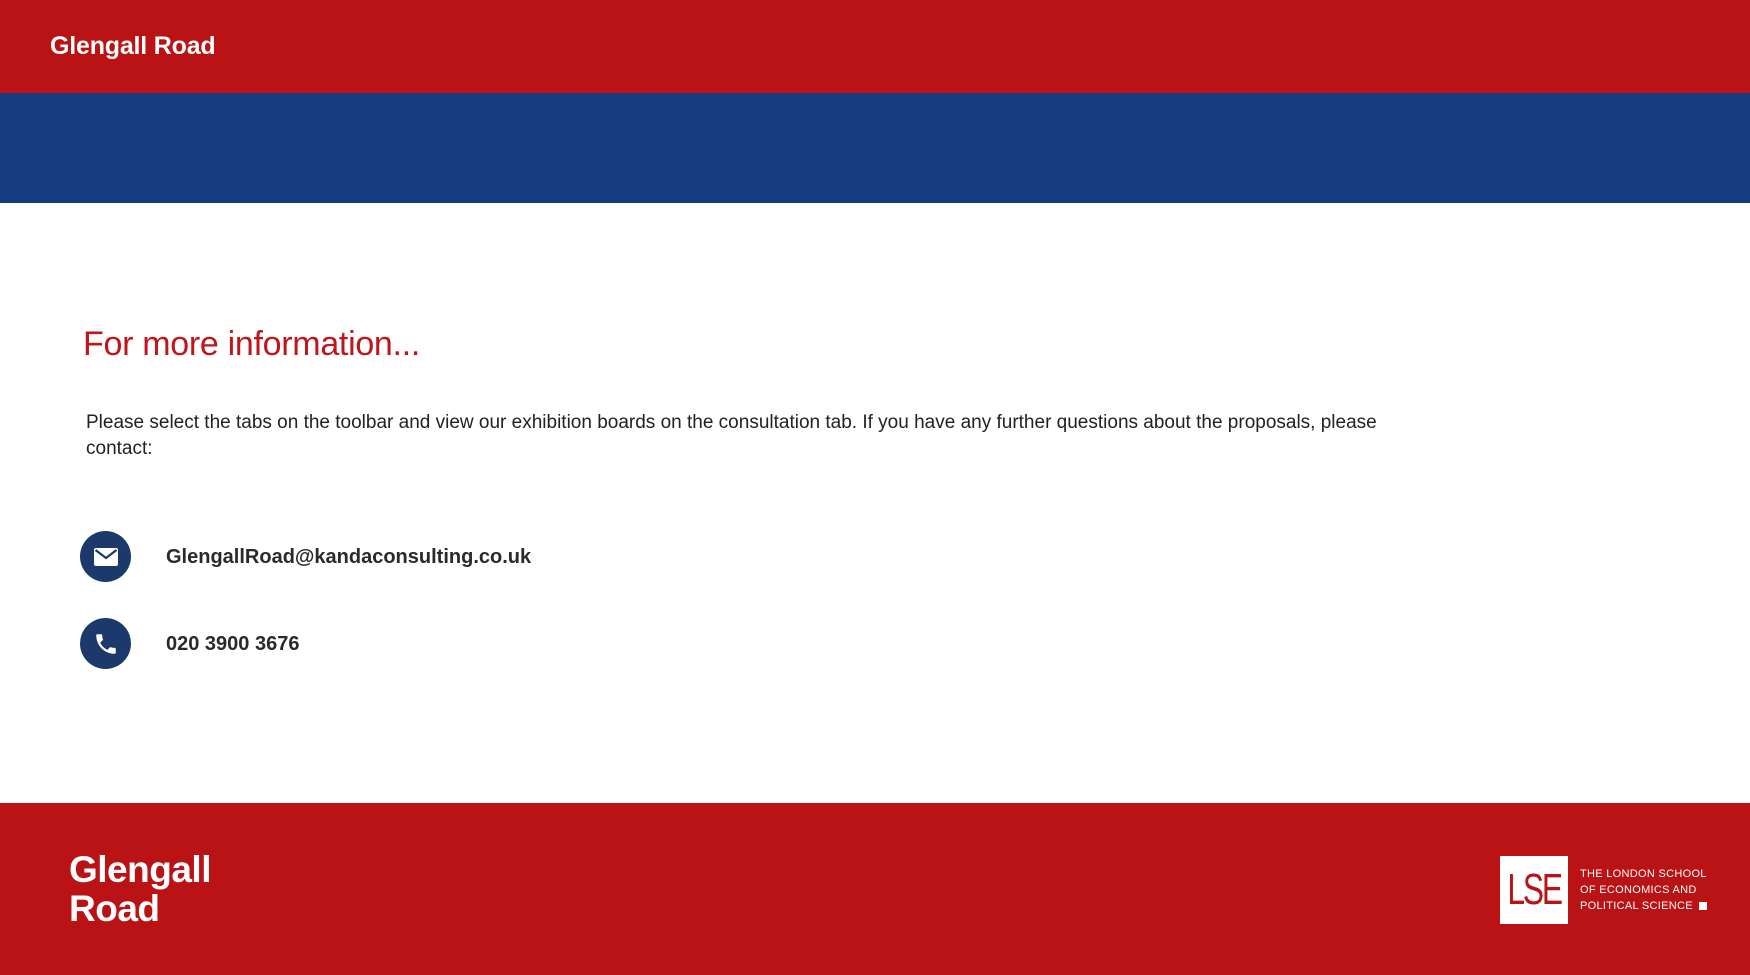 The image size is (1750, 975). Describe the element at coordinates (875, 46) in the screenshot. I see `top-bar: Glengall Road` at that location.